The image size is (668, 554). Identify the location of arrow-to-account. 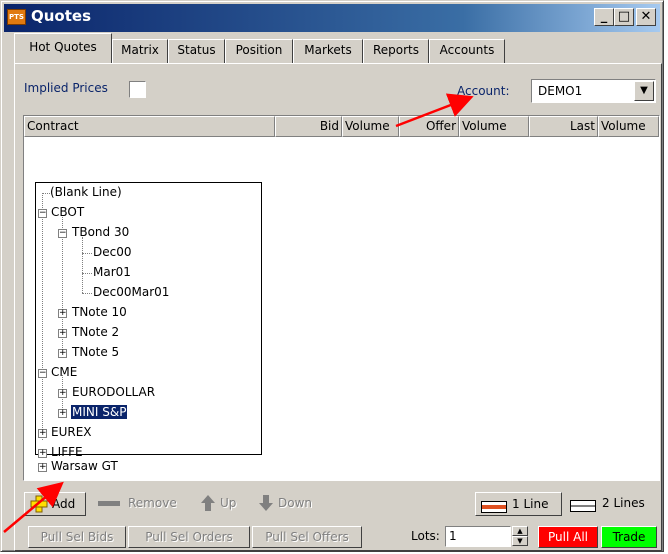
(434, 110).